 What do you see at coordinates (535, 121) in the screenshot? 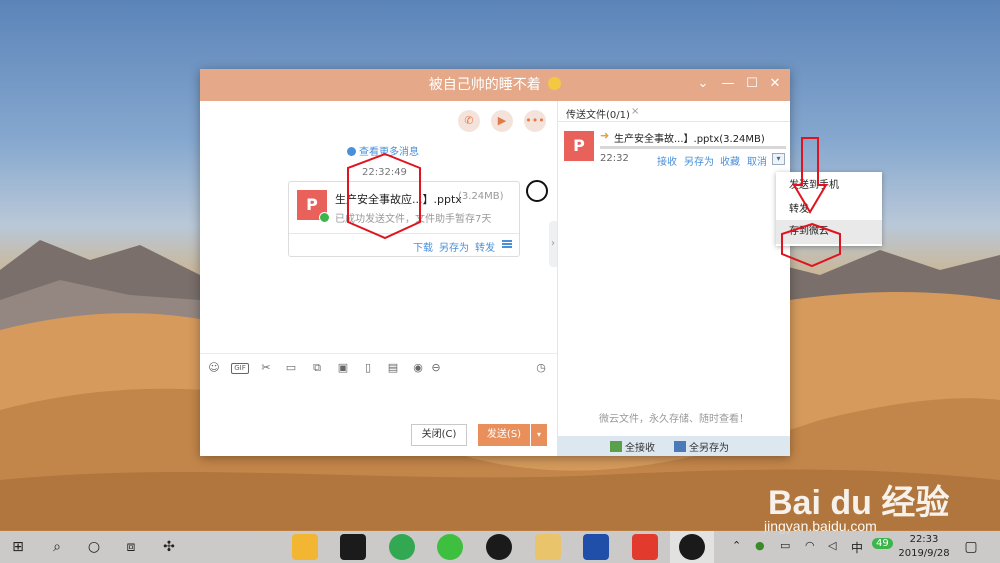
I see `more-icon: •••` at bounding box center [535, 121].